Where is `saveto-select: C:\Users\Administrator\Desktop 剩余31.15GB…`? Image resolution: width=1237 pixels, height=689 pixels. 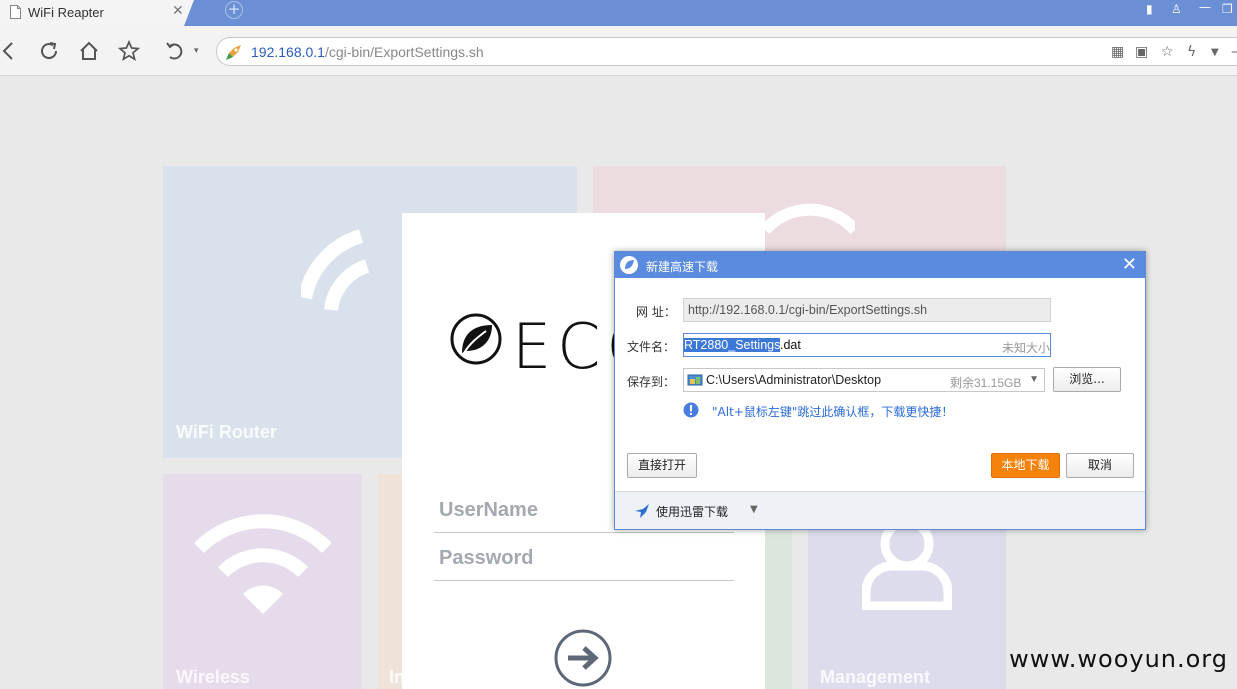 saveto-select: C:\Users\Administrator\Desktop 剩余31.15GB… is located at coordinates (864, 380).